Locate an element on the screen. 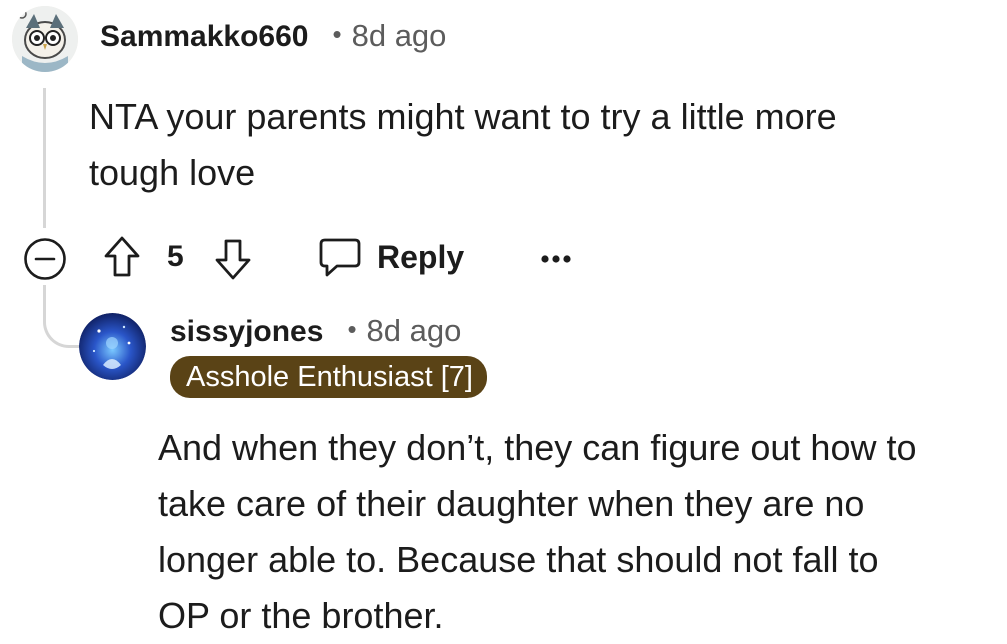 The width and height of the screenshot is (1007, 644). reply-label: Reply is located at coordinates (421, 256).